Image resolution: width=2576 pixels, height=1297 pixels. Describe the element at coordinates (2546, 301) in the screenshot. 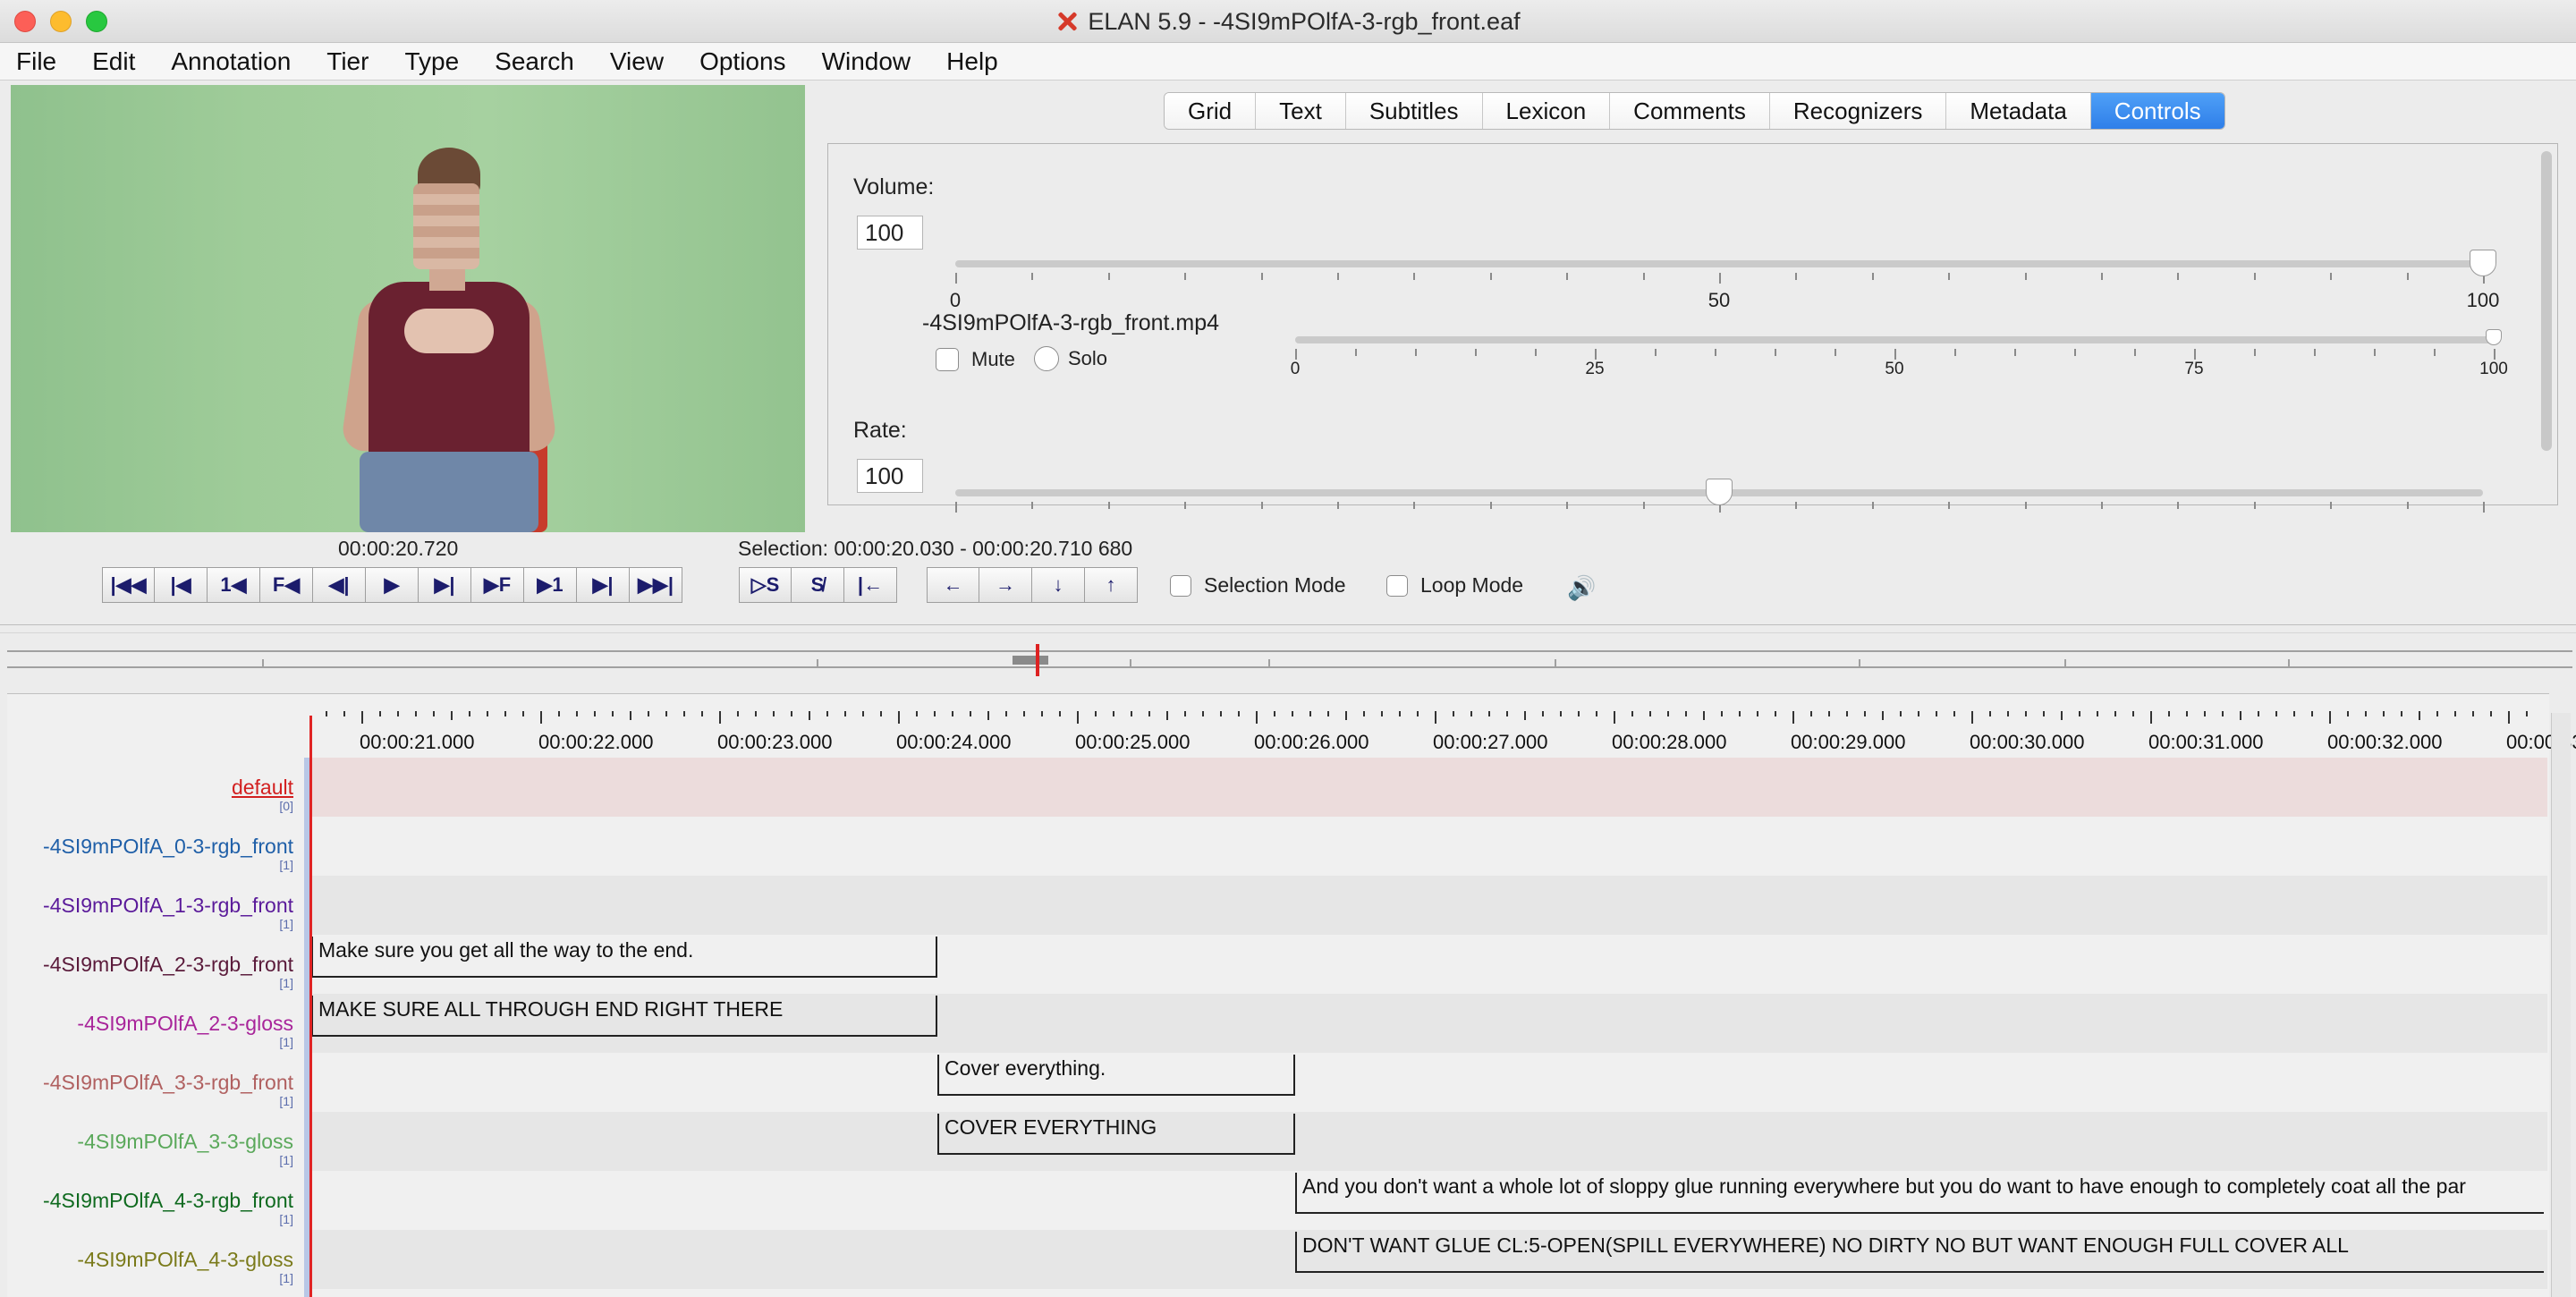

I see `controls-panel-scrollbar` at that location.